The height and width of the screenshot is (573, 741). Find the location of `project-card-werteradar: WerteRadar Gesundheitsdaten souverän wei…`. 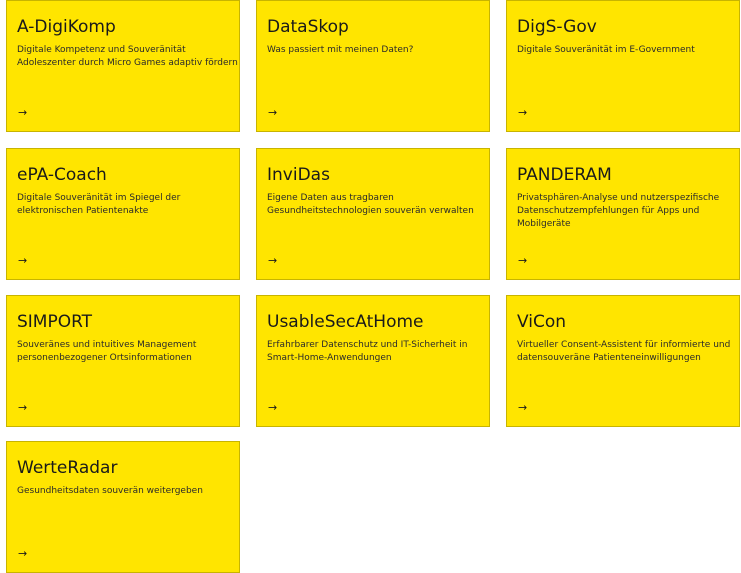

project-card-werteradar: WerteRadar Gesundheitsdaten souverän wei… is located at coordinates (123, 507).